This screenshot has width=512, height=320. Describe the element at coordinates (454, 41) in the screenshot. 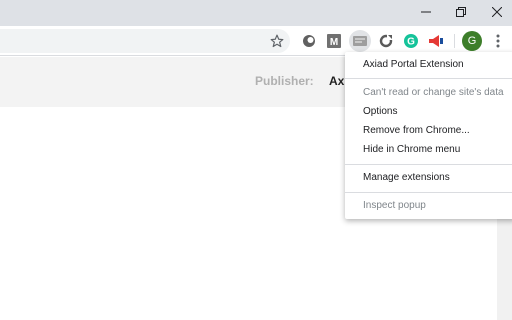

I see `toolbar-separator` at that location.